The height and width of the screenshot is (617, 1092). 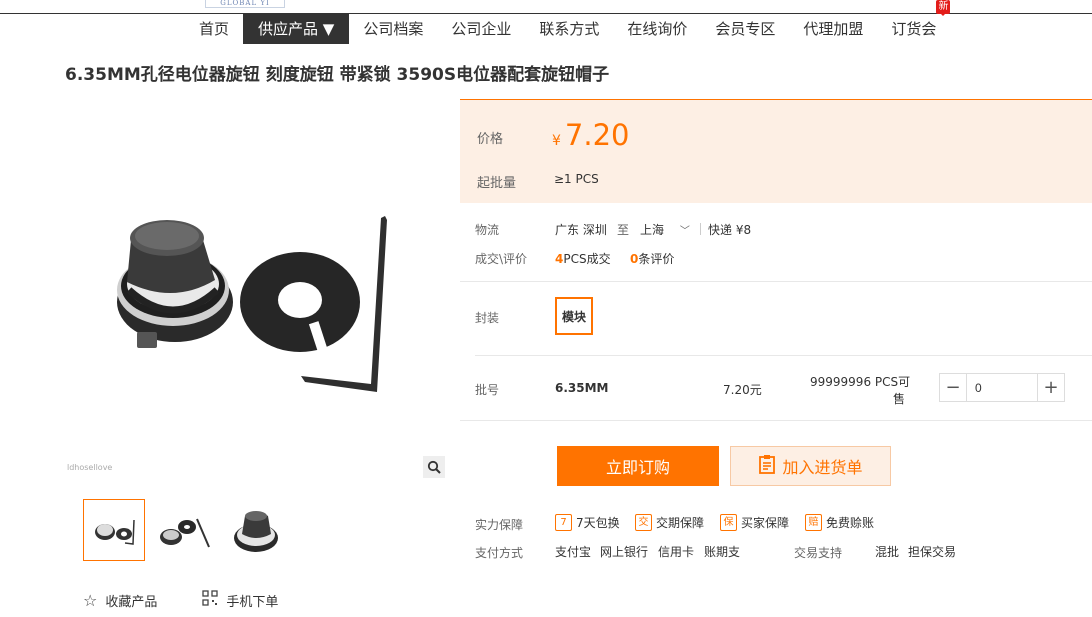 I want to click on sold-info: 4PCS成交, so click(x=583, y=258).